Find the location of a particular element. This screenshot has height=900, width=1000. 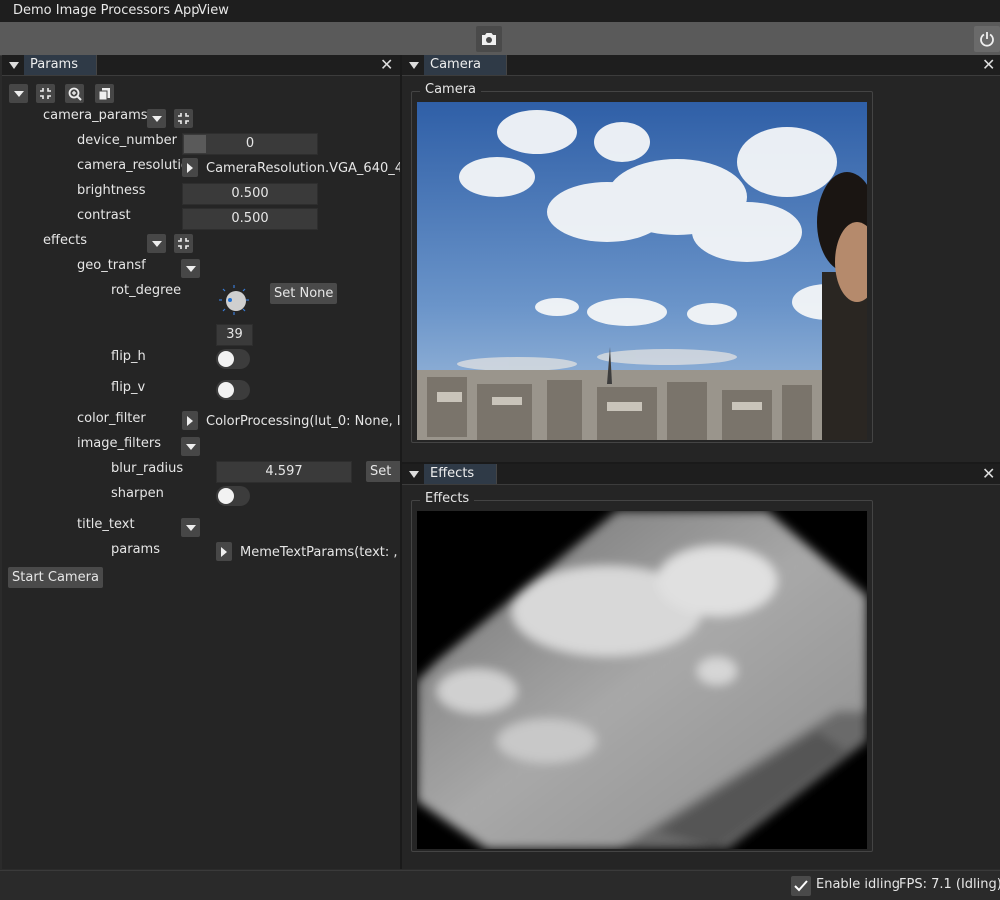

camera-params-toggle is located at coordinates (156, 118).